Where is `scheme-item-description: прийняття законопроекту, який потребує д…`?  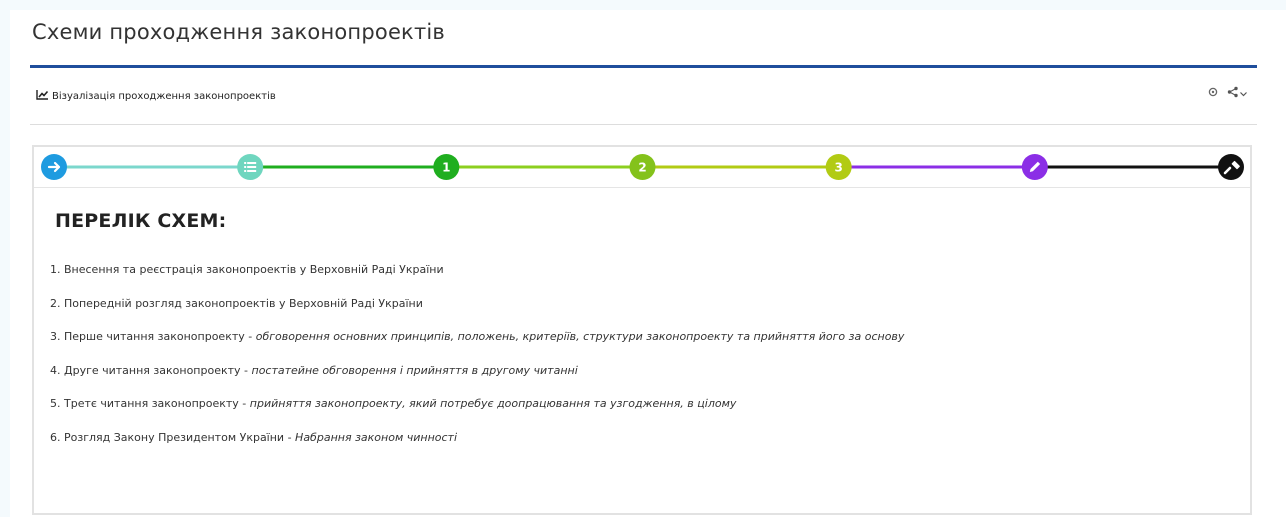
scheme-item-description: прийняття законопроекту, який потребує д… is located at coordinates (493, 403).